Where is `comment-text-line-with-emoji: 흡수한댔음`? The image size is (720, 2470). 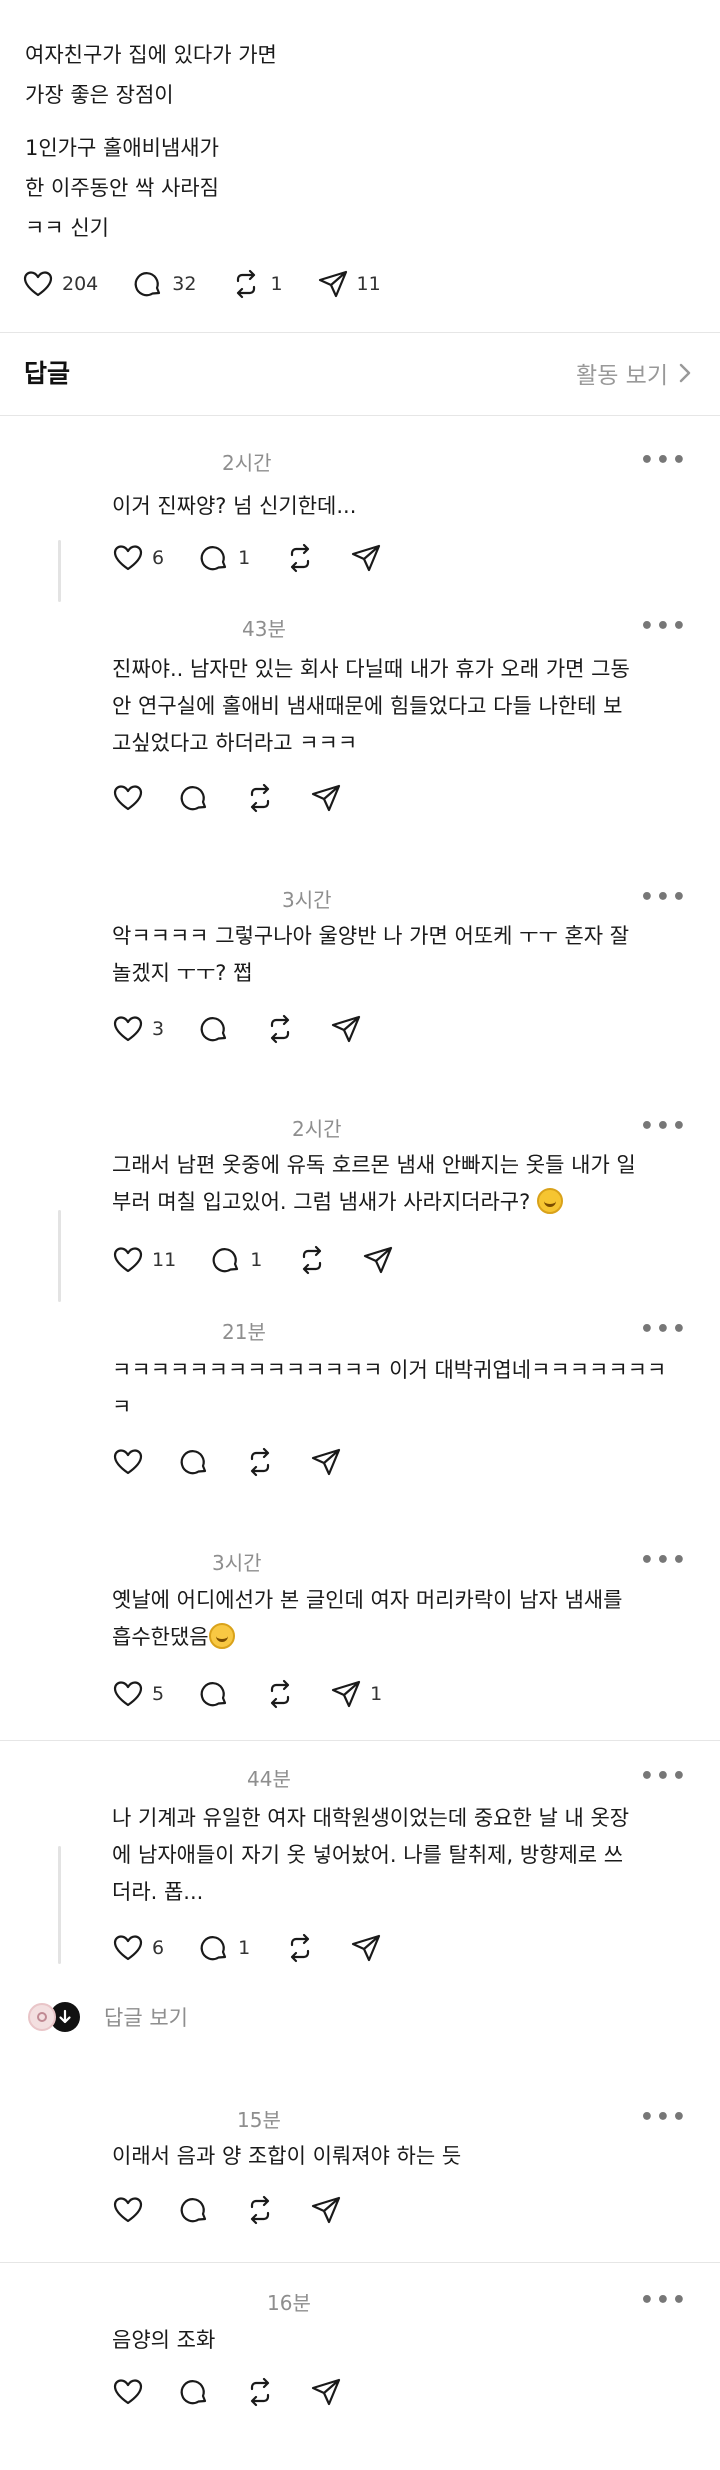 comment-text-line-with-emoji: 흡수한댔음 is located at coordinates (173, 1637).